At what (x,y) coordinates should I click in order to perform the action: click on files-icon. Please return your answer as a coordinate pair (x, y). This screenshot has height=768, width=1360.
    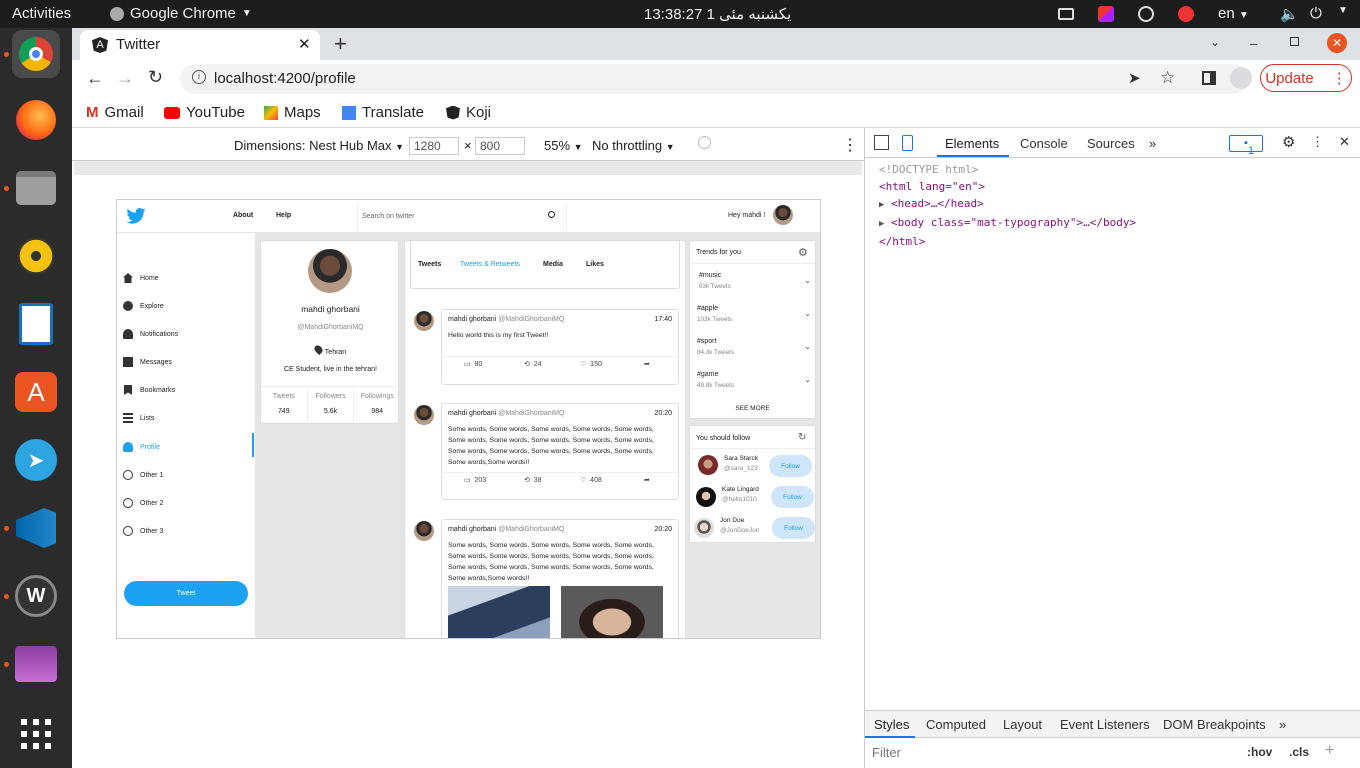
    Looking at the image, I should click on (36, 188).